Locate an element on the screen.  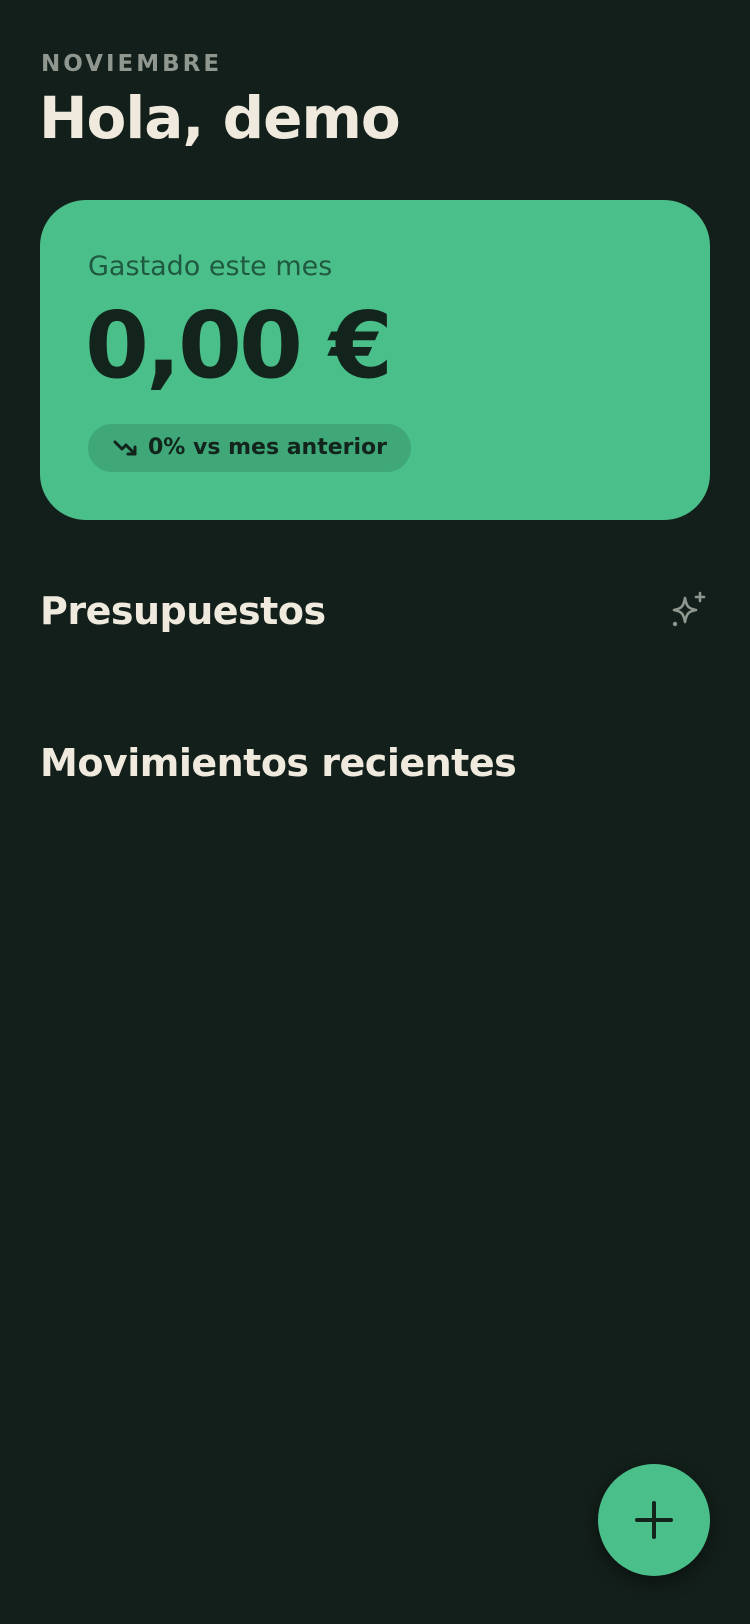
trend-text: 0% vs mes anterior is located at coordinates (268, 447).